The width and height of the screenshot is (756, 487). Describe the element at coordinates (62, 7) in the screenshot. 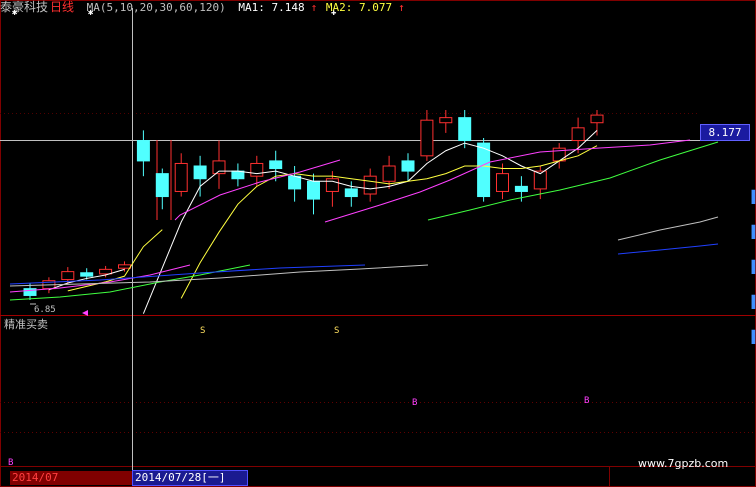

I see `period-label: 日线` at that location.